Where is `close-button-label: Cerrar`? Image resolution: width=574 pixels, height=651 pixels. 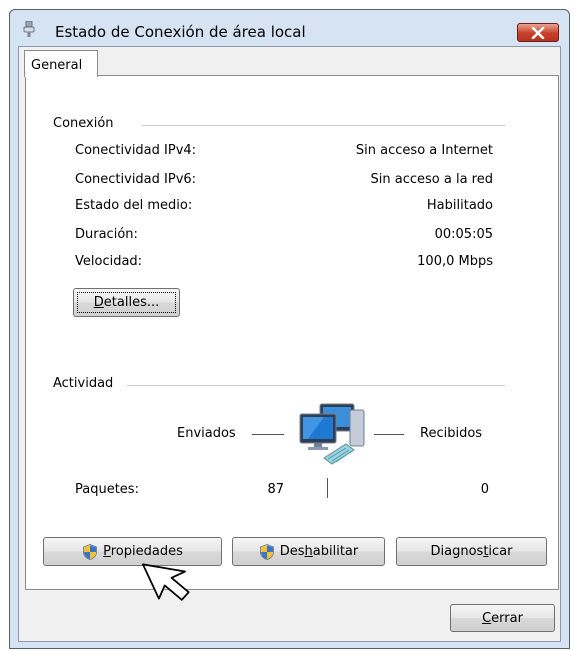
close-button-label: Cerrar is located at coordinates (502, 618).